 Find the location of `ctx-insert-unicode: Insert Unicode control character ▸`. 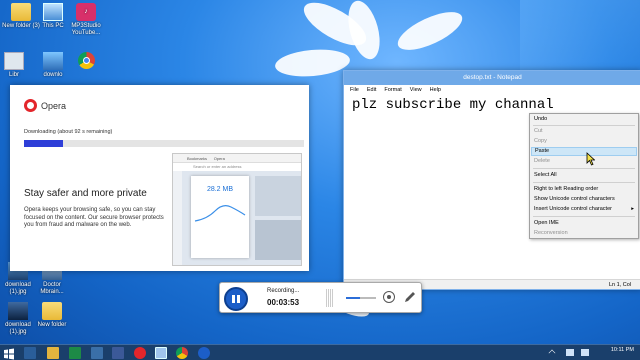

ctx-insert-unicode: Insert Unicode control character ▸ is located at coordinates (584, 209).